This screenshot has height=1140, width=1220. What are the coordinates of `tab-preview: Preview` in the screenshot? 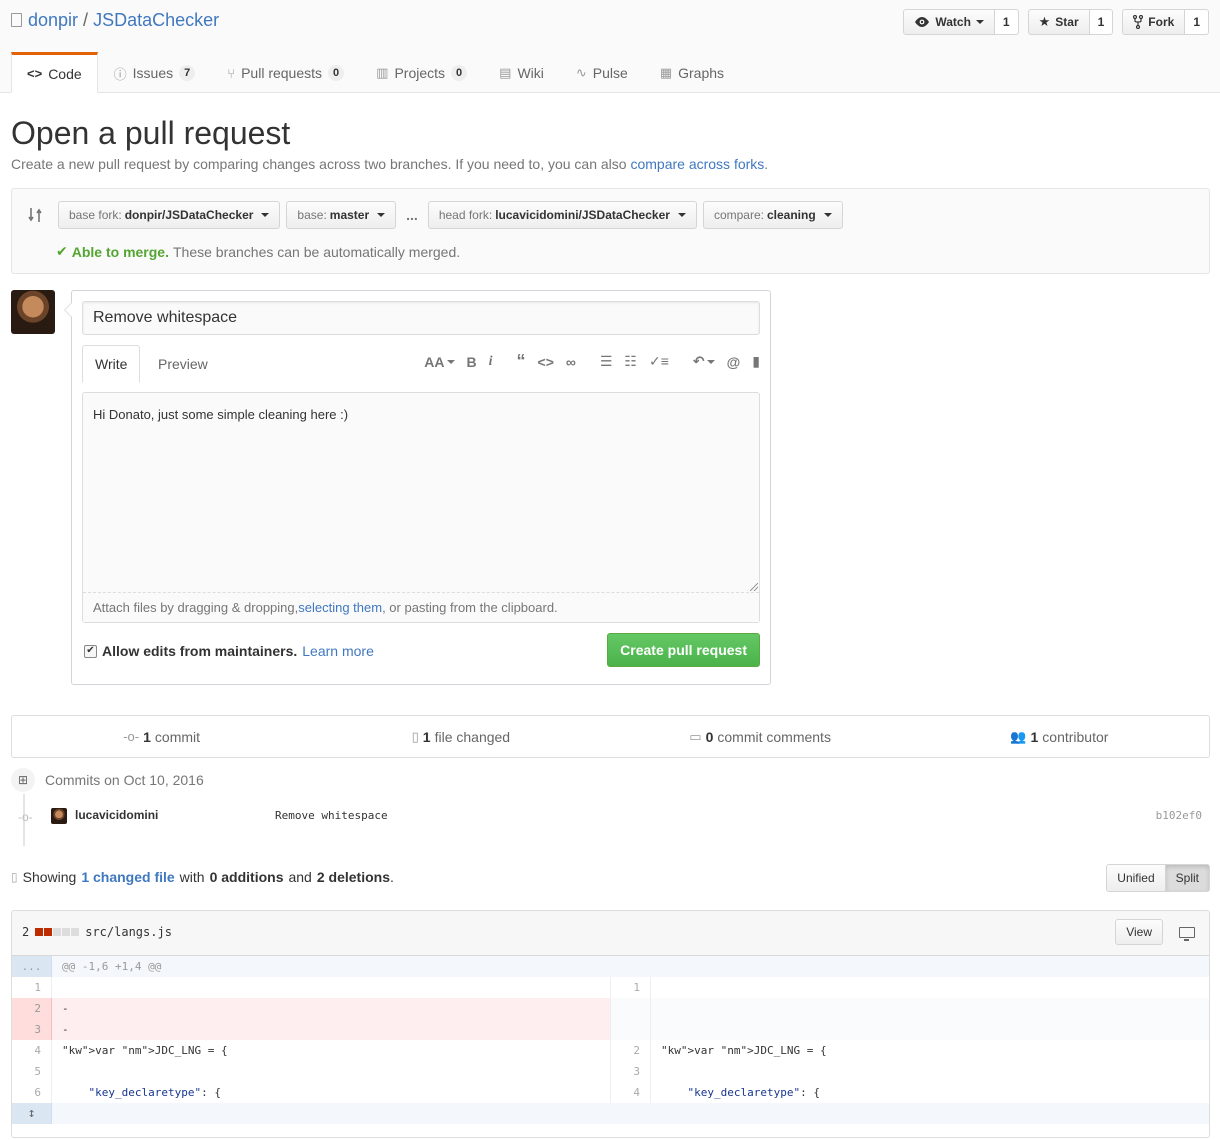 It's located at (183, 364).